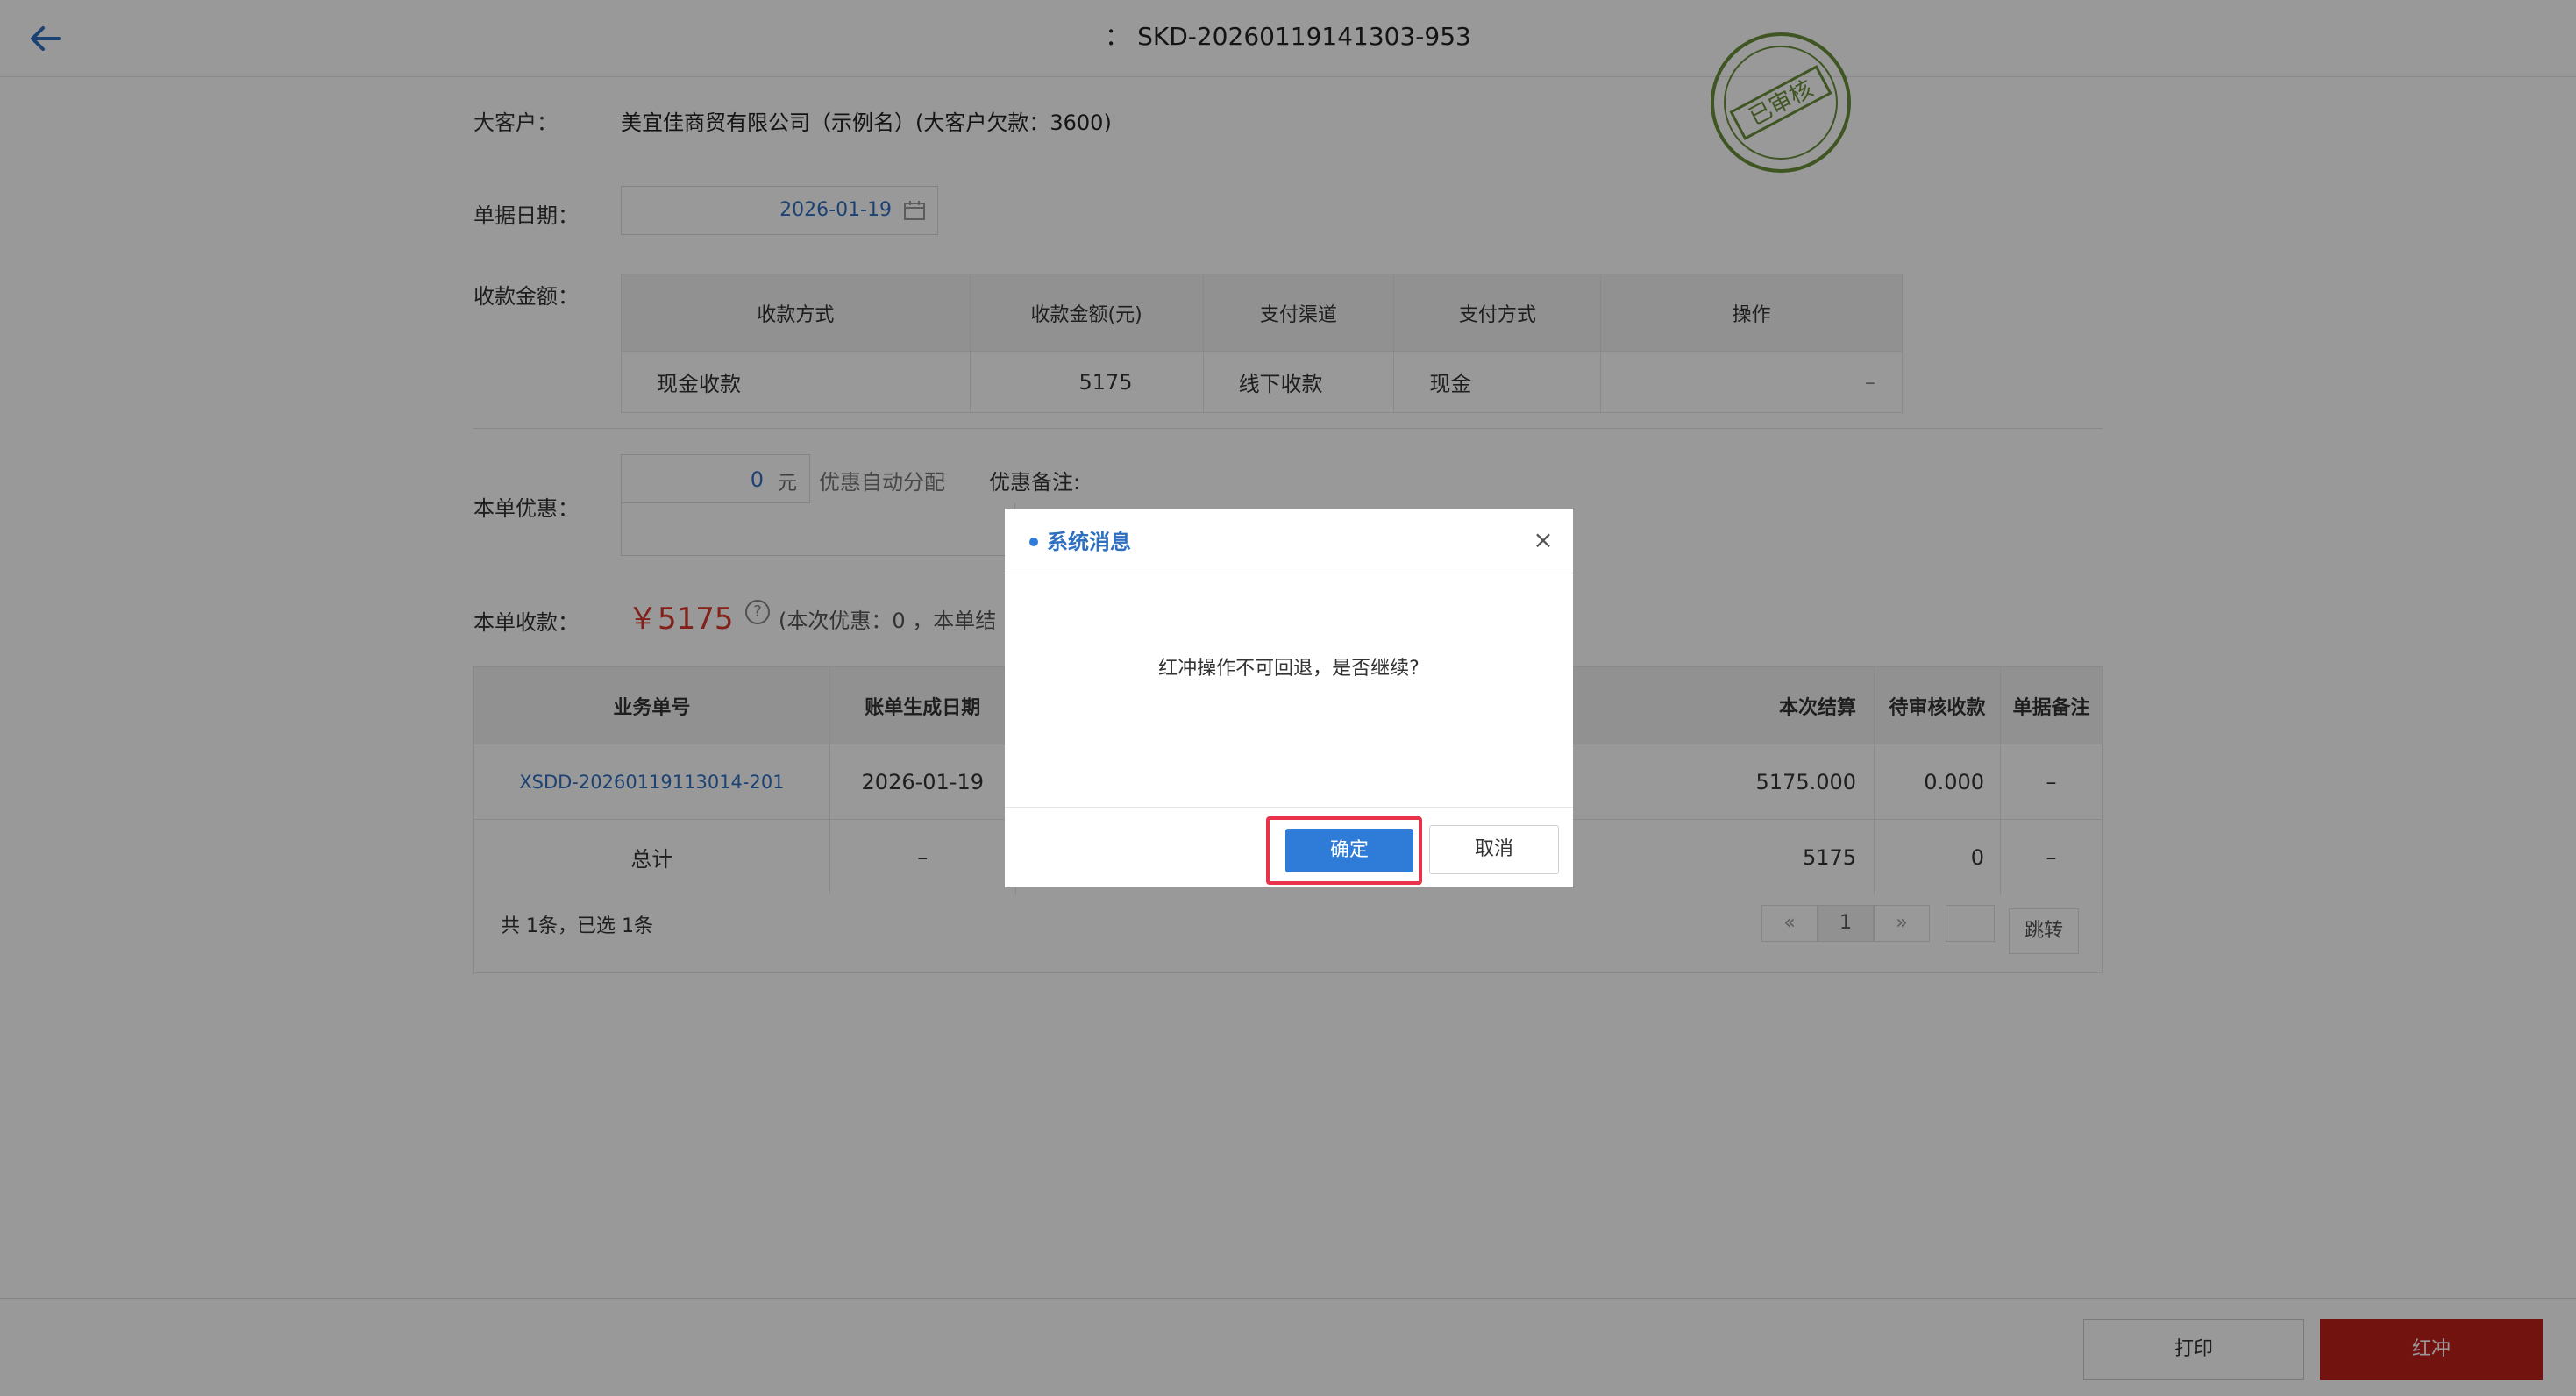 Image resolution: width=2576 pixels, height=1396 pixels. What do you see at coordinates (1033, 542) in the screenshot?
I see `bullet-dot-icon` at bounding box center [1033, 542].